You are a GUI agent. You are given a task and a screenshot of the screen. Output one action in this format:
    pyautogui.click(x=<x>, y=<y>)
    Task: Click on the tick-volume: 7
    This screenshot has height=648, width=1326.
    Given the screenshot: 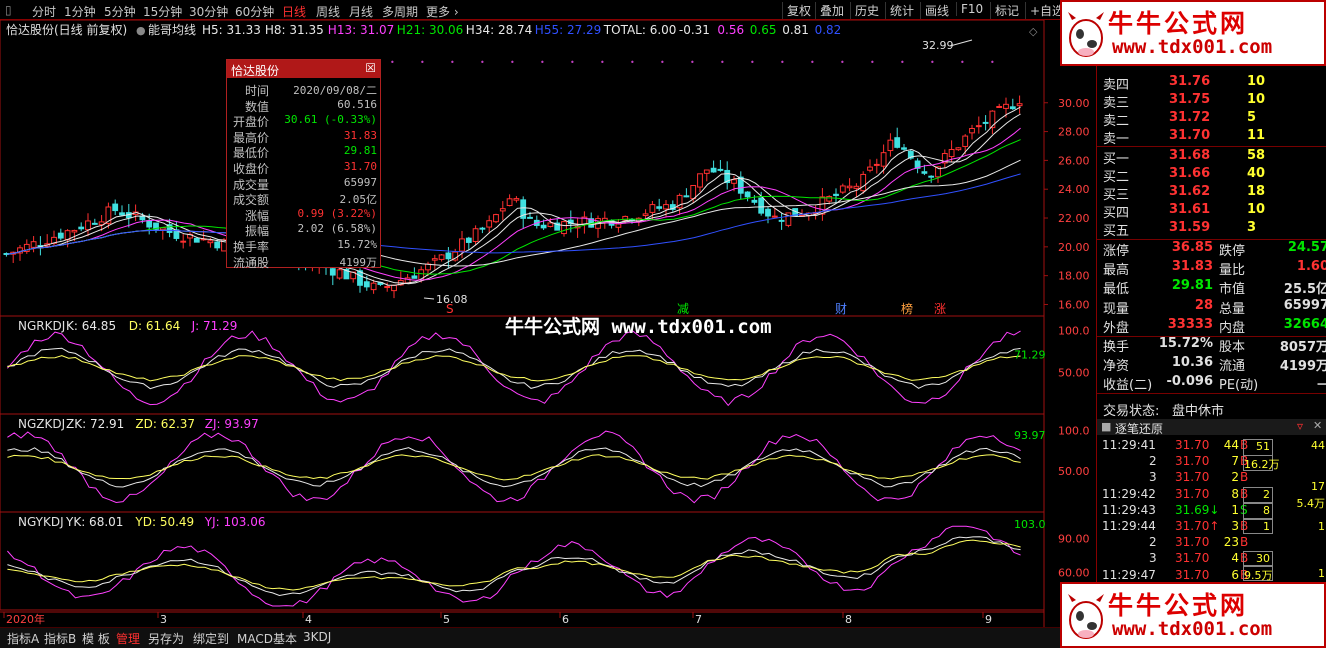 What is the action you would take?
    pyautogui.click(x=1235, y=461)
    